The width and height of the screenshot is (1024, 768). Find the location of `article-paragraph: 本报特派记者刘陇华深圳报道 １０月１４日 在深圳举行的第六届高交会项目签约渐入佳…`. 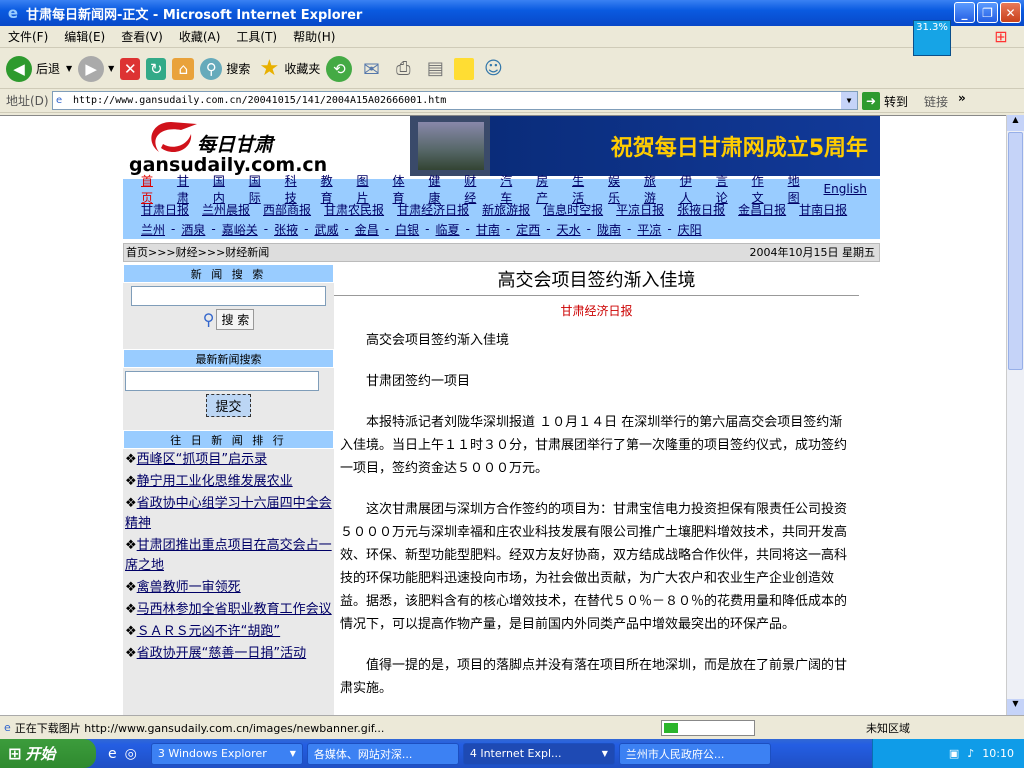

article-paragraph: 本报特派记者刘陇华深圳报道 １０月１４日 在深圳举行的第六届高交会项目签约渐入佳… is located at coordinates (594, 445).